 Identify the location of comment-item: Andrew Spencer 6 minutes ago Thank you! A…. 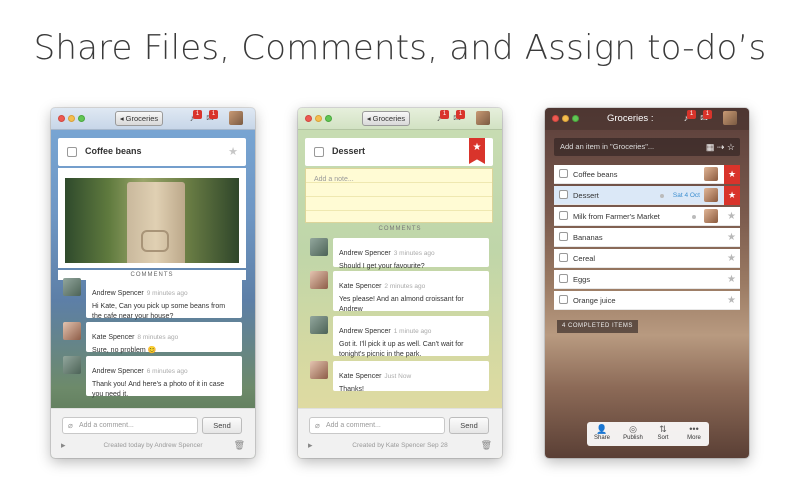
(164, 377).